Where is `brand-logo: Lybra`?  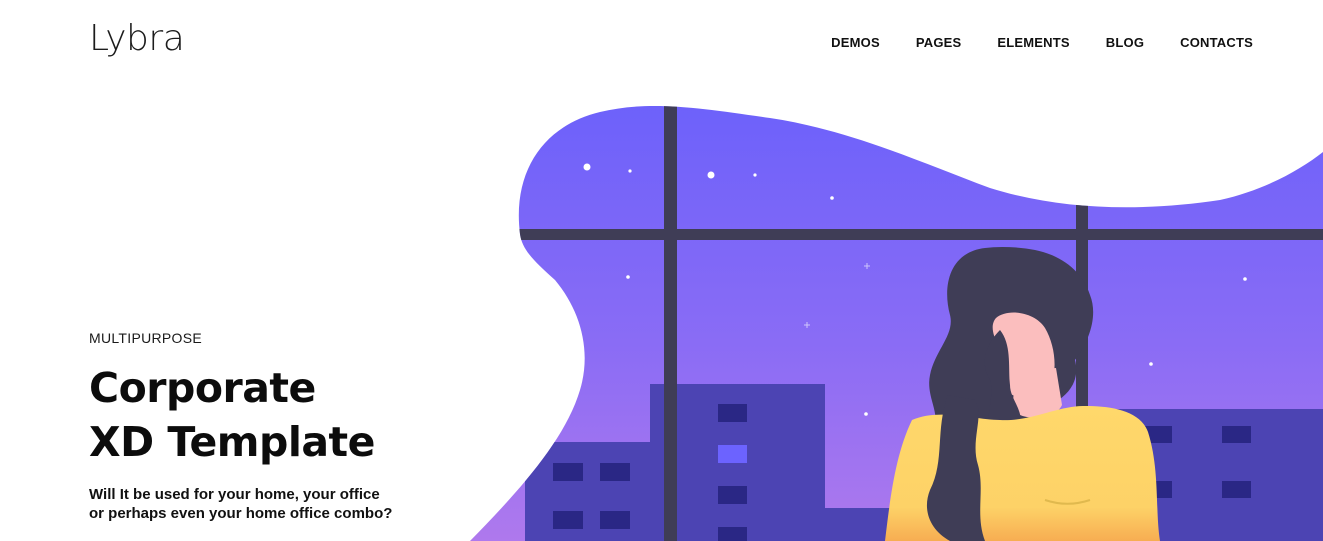 brand-logo: Lybra is located at coordinates (137, 38).